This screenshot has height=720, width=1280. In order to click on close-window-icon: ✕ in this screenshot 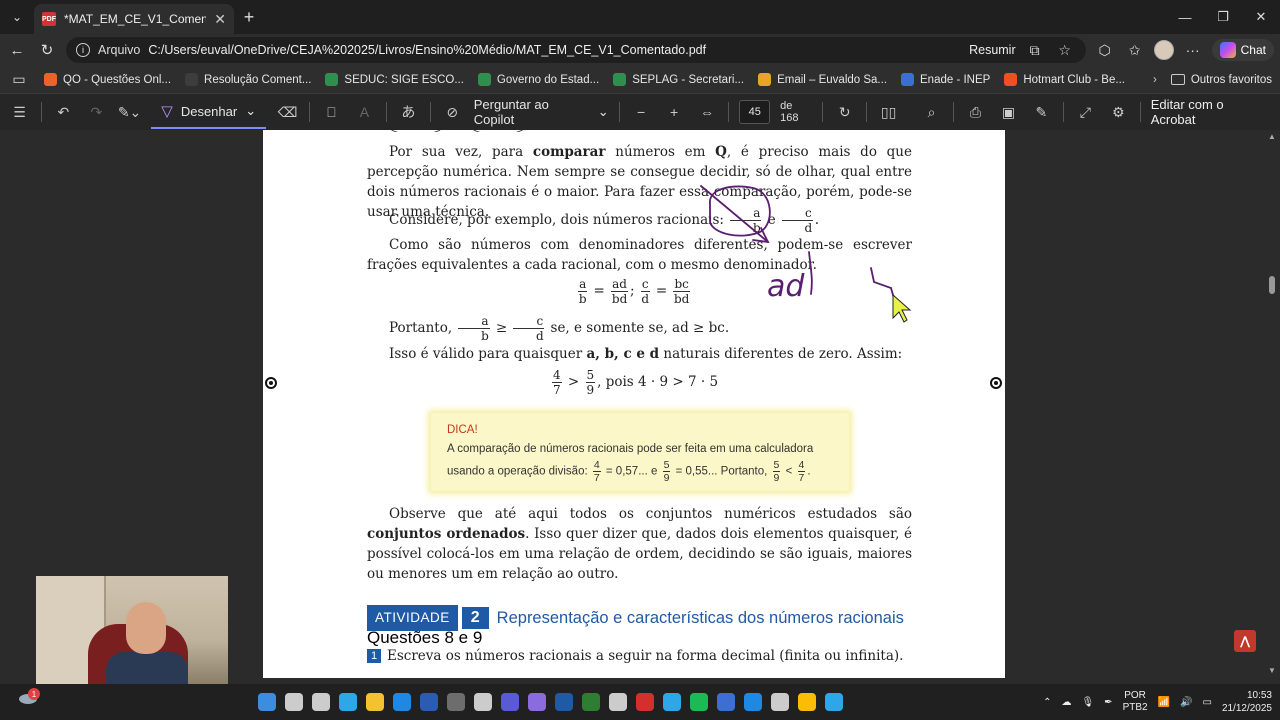, I will do `click(1261, 17)`.